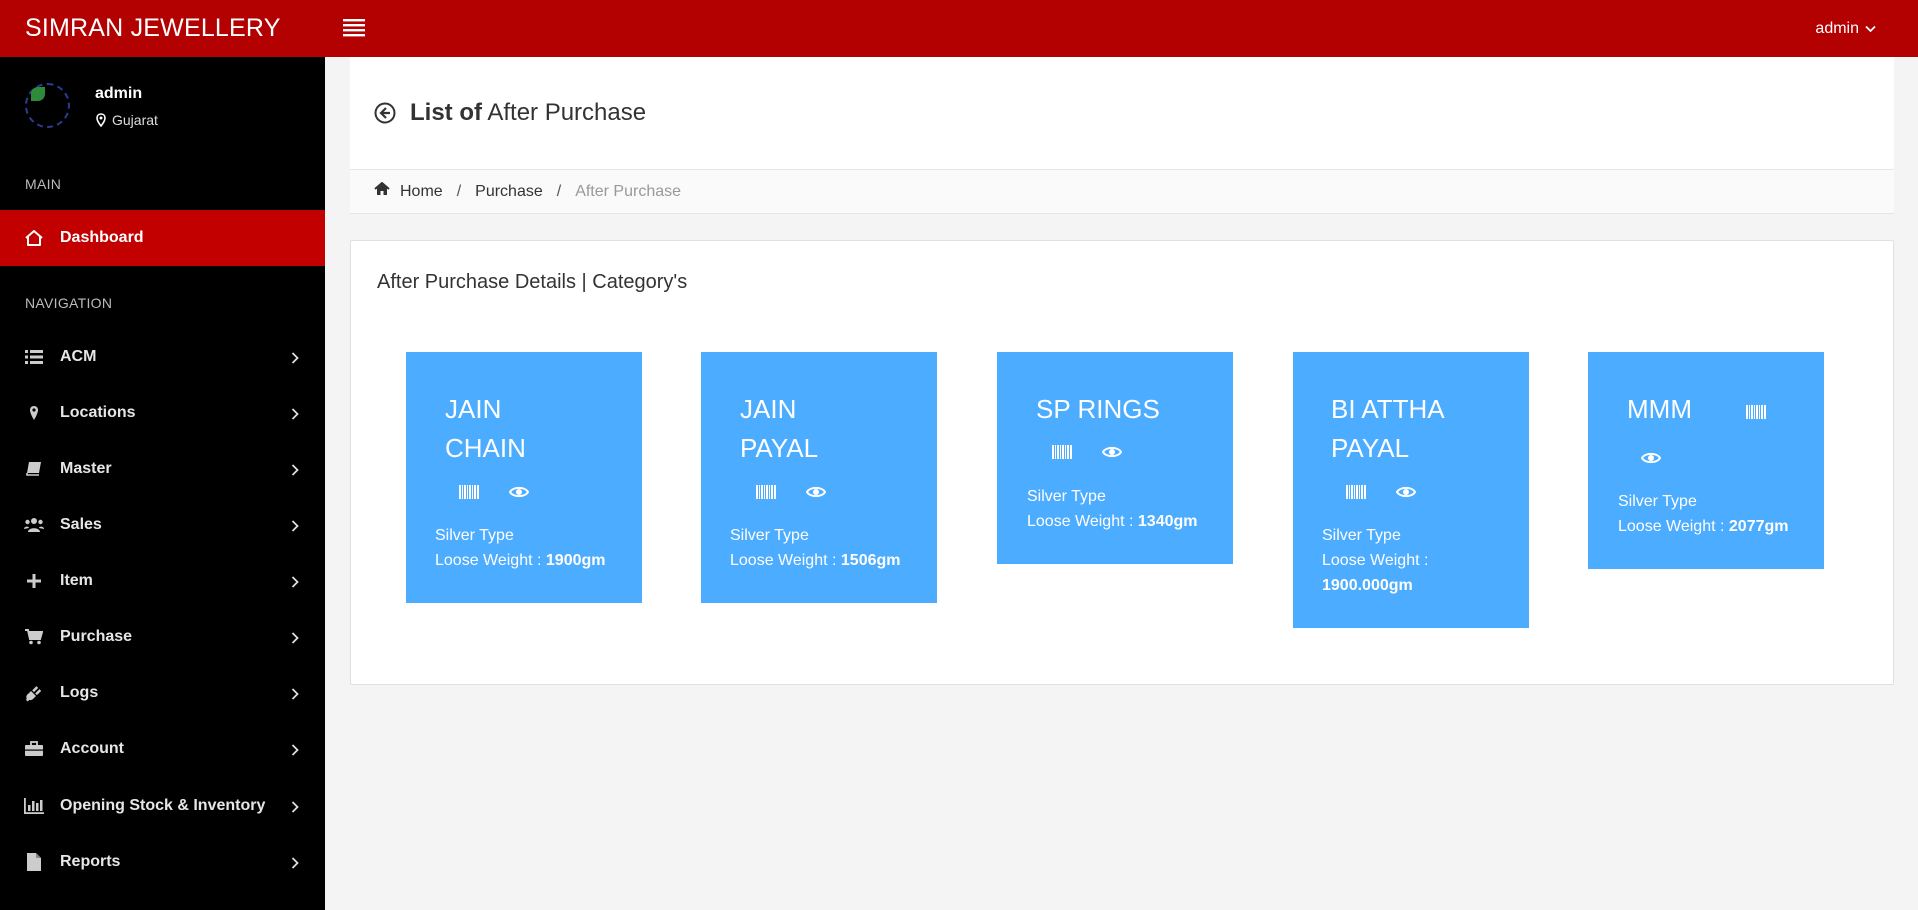 Image resolution: width=1918 pixels, height=910 pixels. I want to click on bar-chart-icon, so click(34, 806).